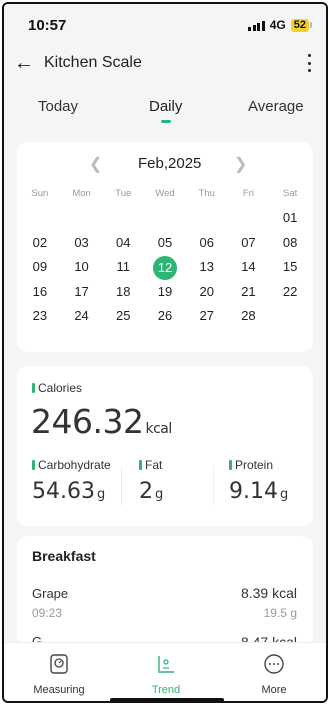  I want to click on calendar-week-row: 02 03 04 05 06 07 08, so click(165, 243).